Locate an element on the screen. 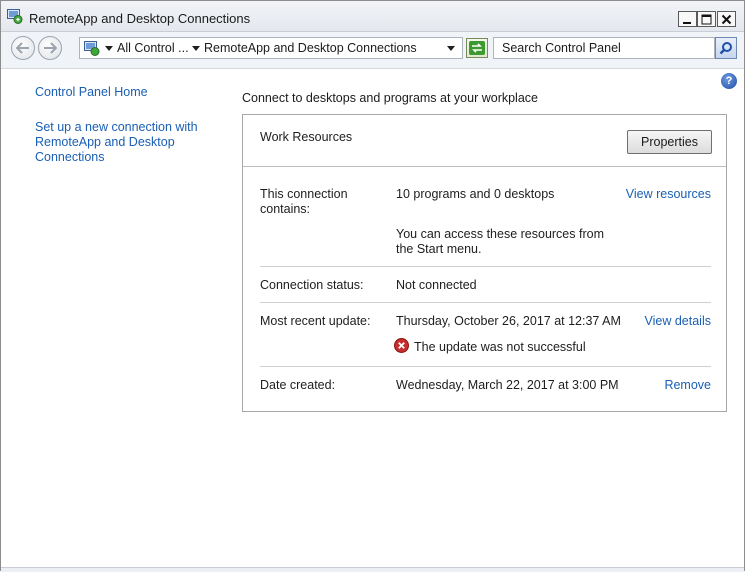  view-details-link: View details is located at coordinates (678, 321).